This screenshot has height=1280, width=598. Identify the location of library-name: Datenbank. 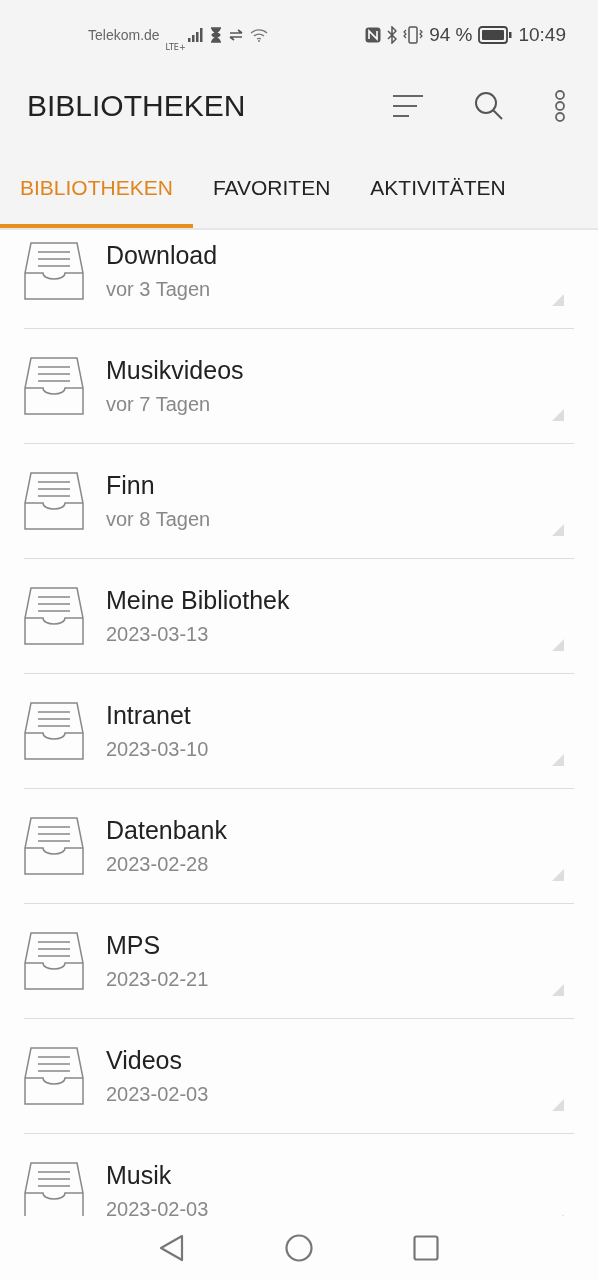
(166, 830).